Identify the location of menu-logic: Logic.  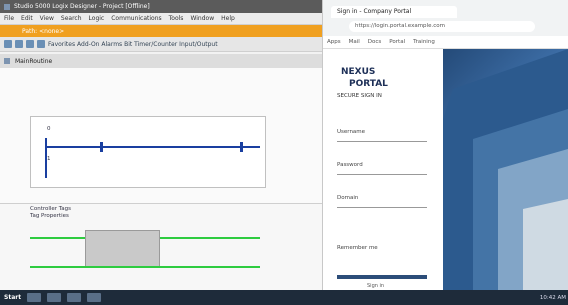
(97, 18).